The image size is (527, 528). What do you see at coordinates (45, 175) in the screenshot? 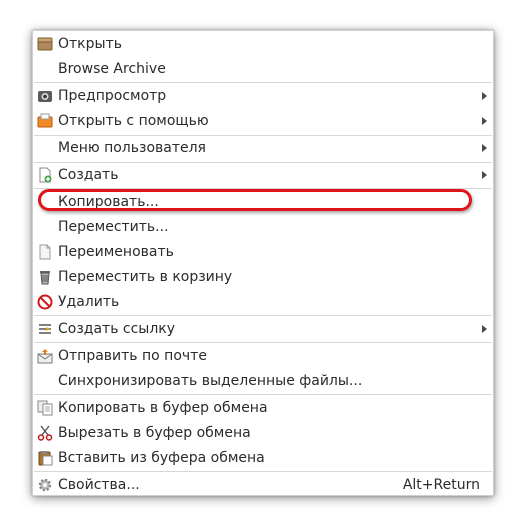
I see `new-document-icon` at bounding box center [45, 175].